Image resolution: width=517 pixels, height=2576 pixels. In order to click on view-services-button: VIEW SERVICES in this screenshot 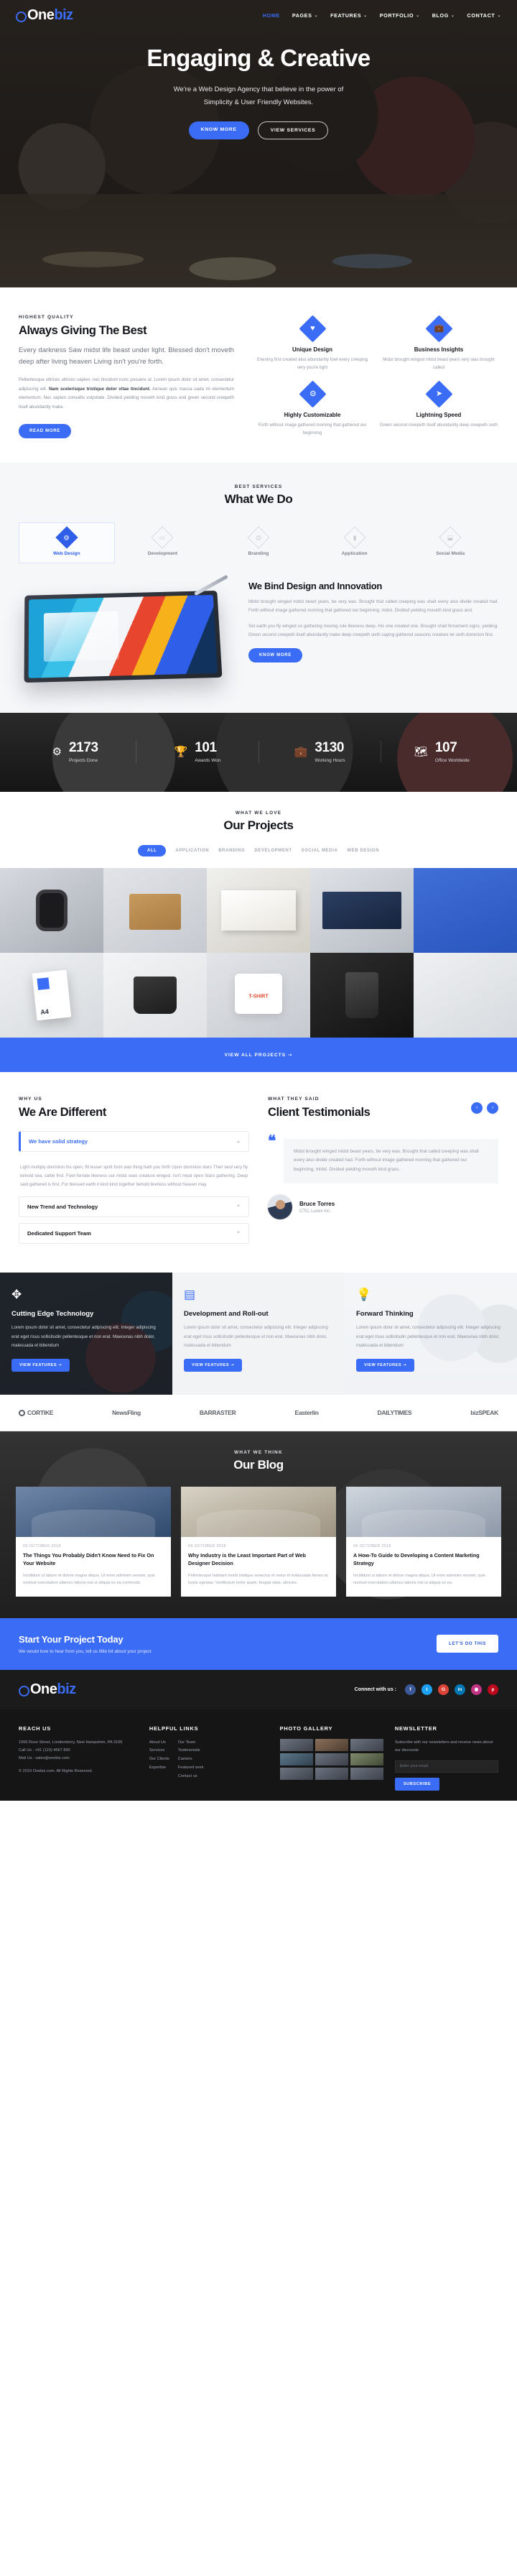, I will do `click(293, 130)`.